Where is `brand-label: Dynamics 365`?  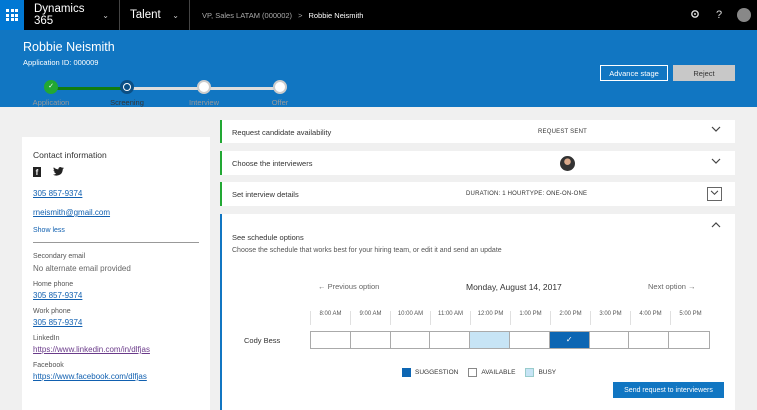 brand-label: Dynamics 365 is located at coordinates (59, 15).